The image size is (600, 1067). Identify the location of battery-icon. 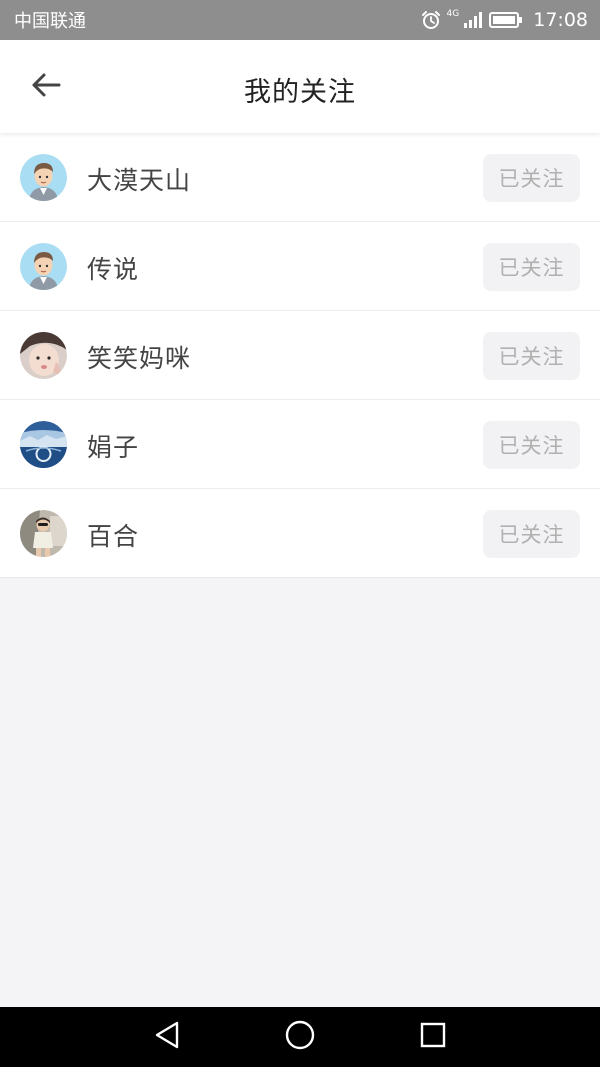
(506, 20).